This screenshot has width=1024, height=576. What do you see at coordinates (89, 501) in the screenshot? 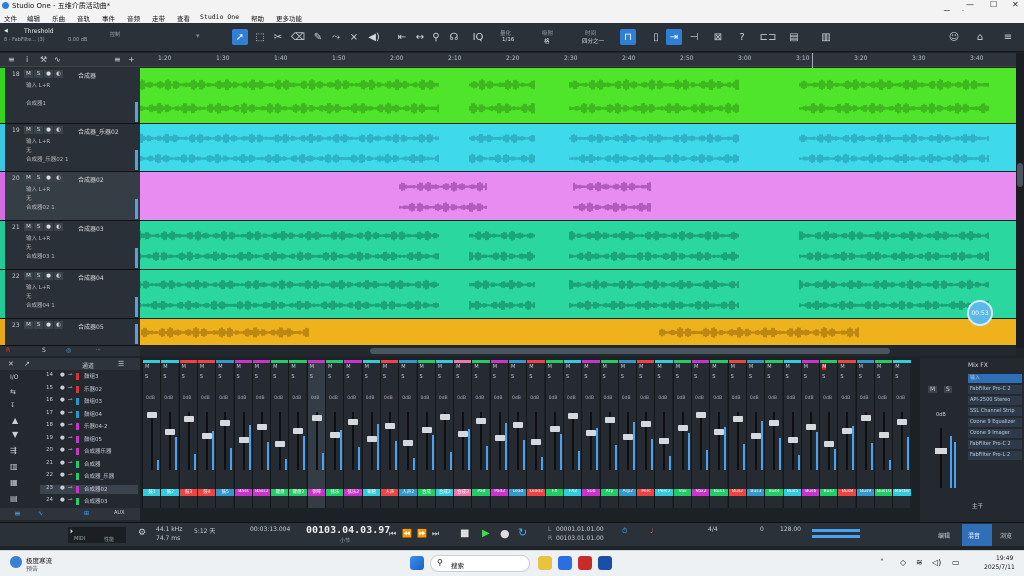
I see `channel-list-item: 24 ● ⊸ 合成器03` at bounding box center [89, 501].